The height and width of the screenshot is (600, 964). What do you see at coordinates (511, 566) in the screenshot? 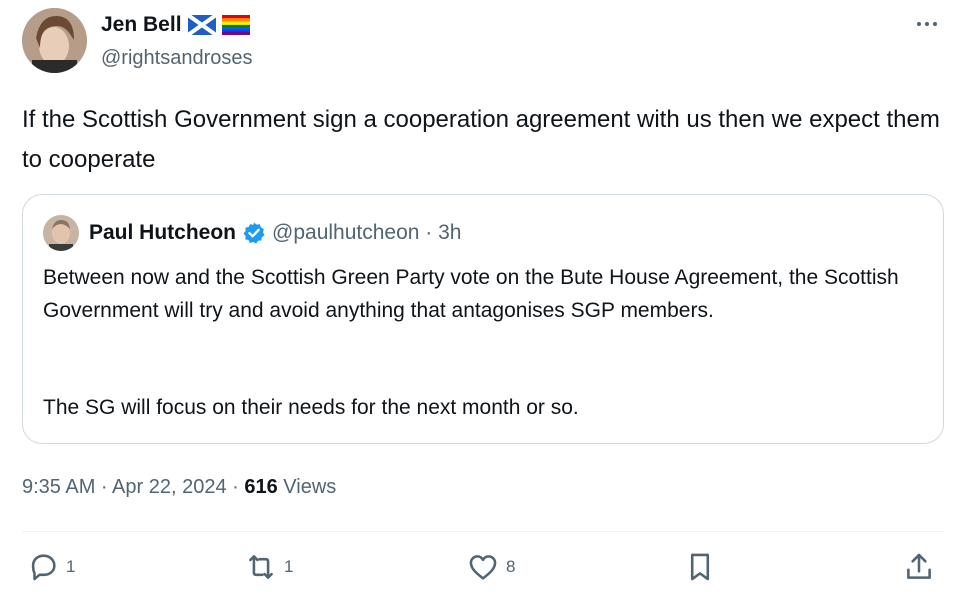
I see `like-count: 8` at bounding box center [511, 566].